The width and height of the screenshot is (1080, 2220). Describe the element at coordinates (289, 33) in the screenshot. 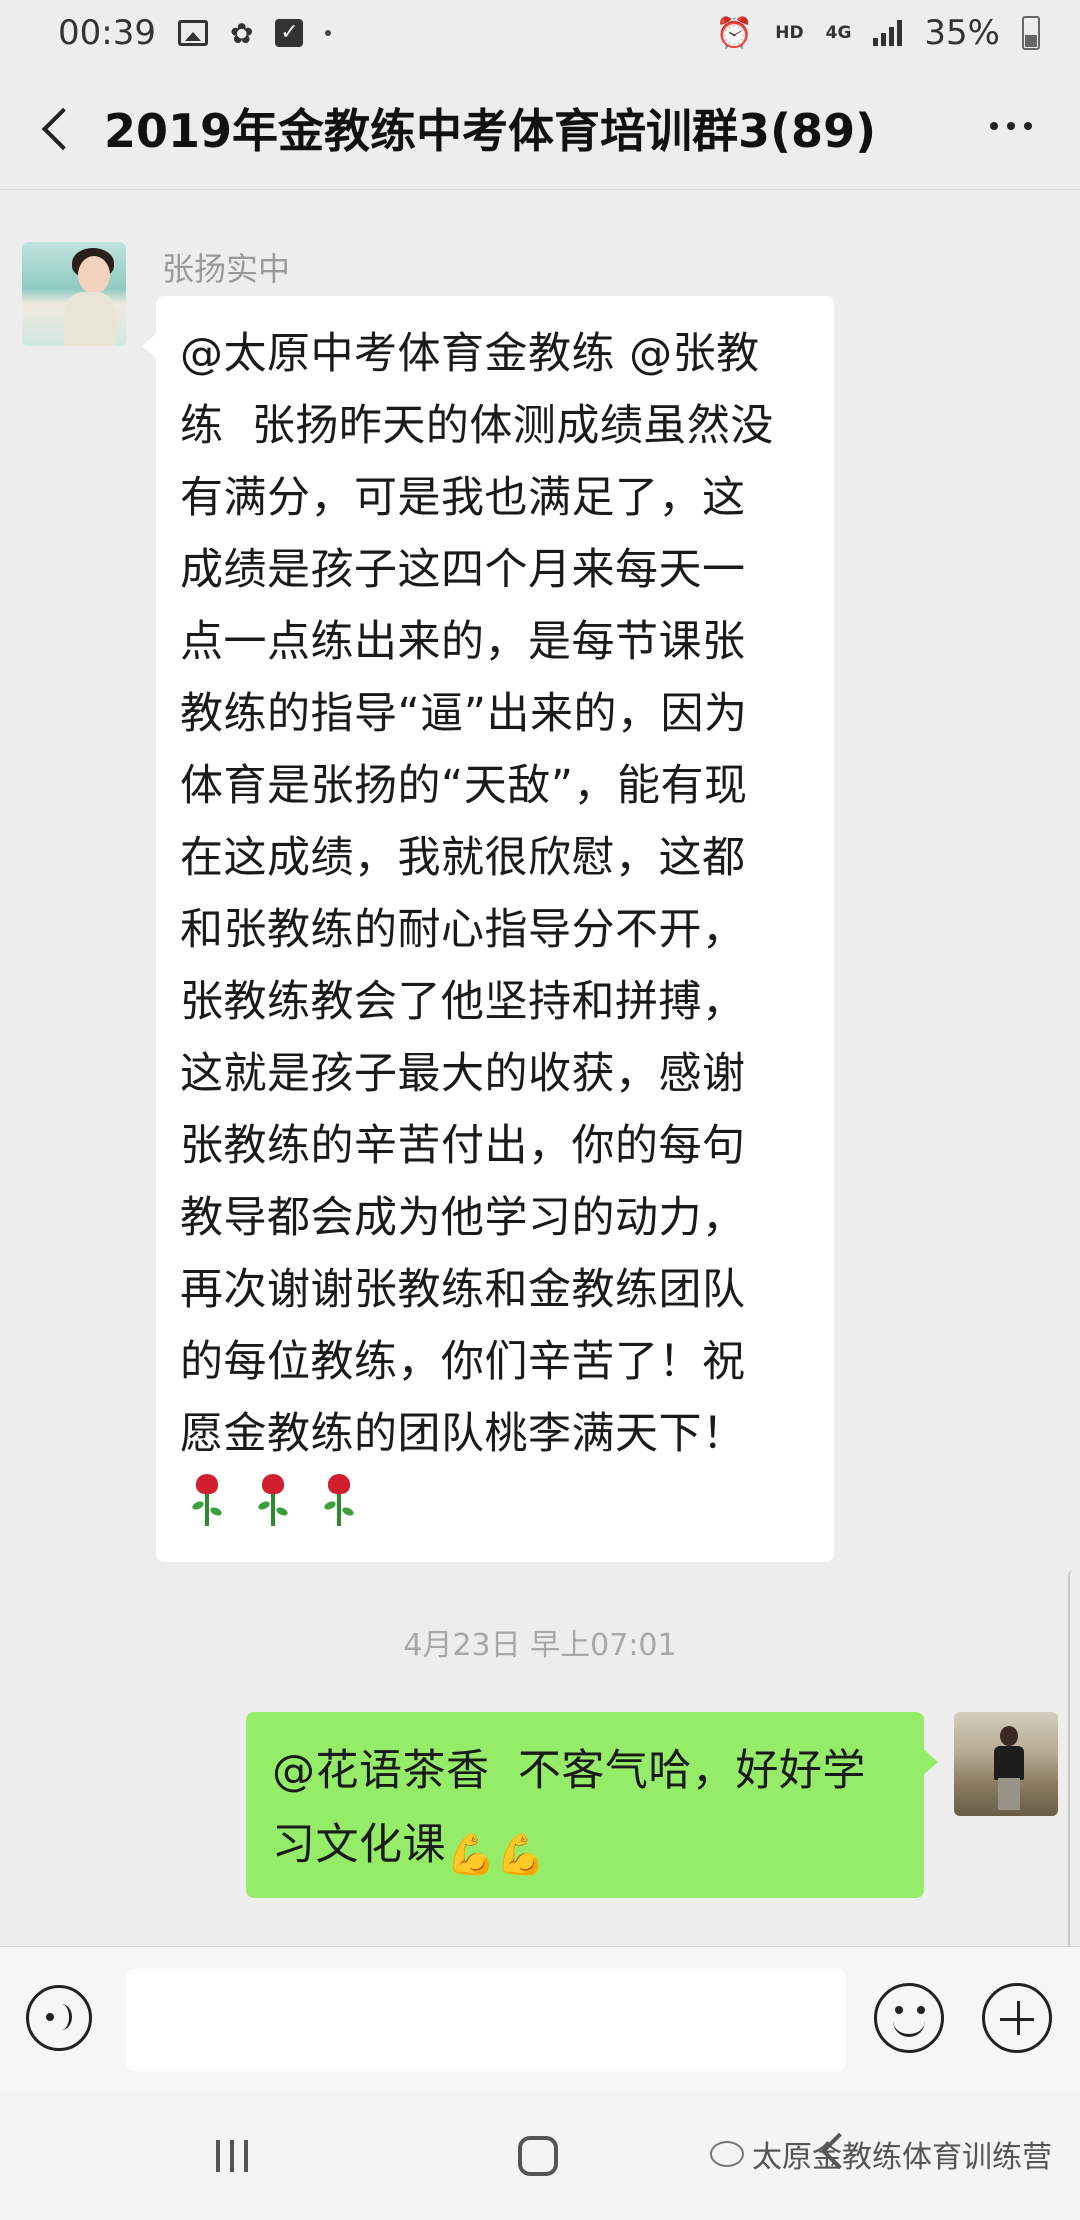

I see `check-icon: ✓` at that location.